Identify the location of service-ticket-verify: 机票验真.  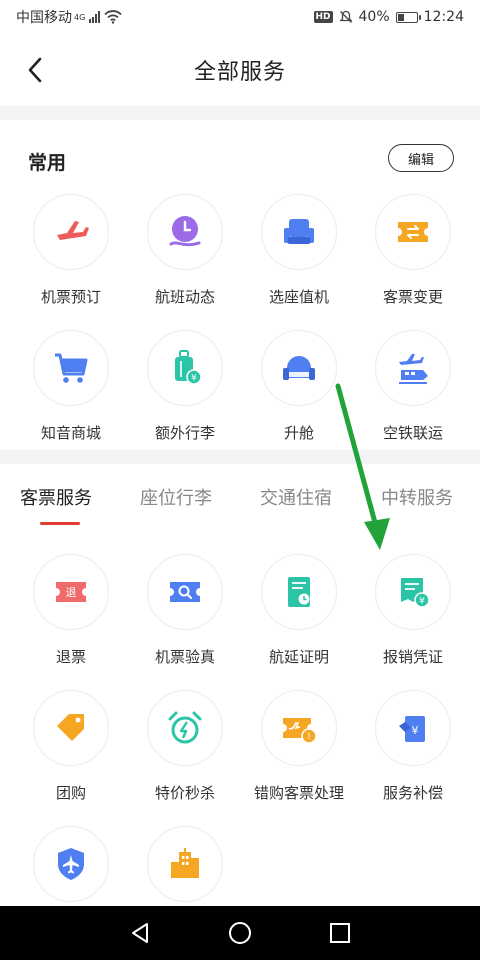
(185, 622).